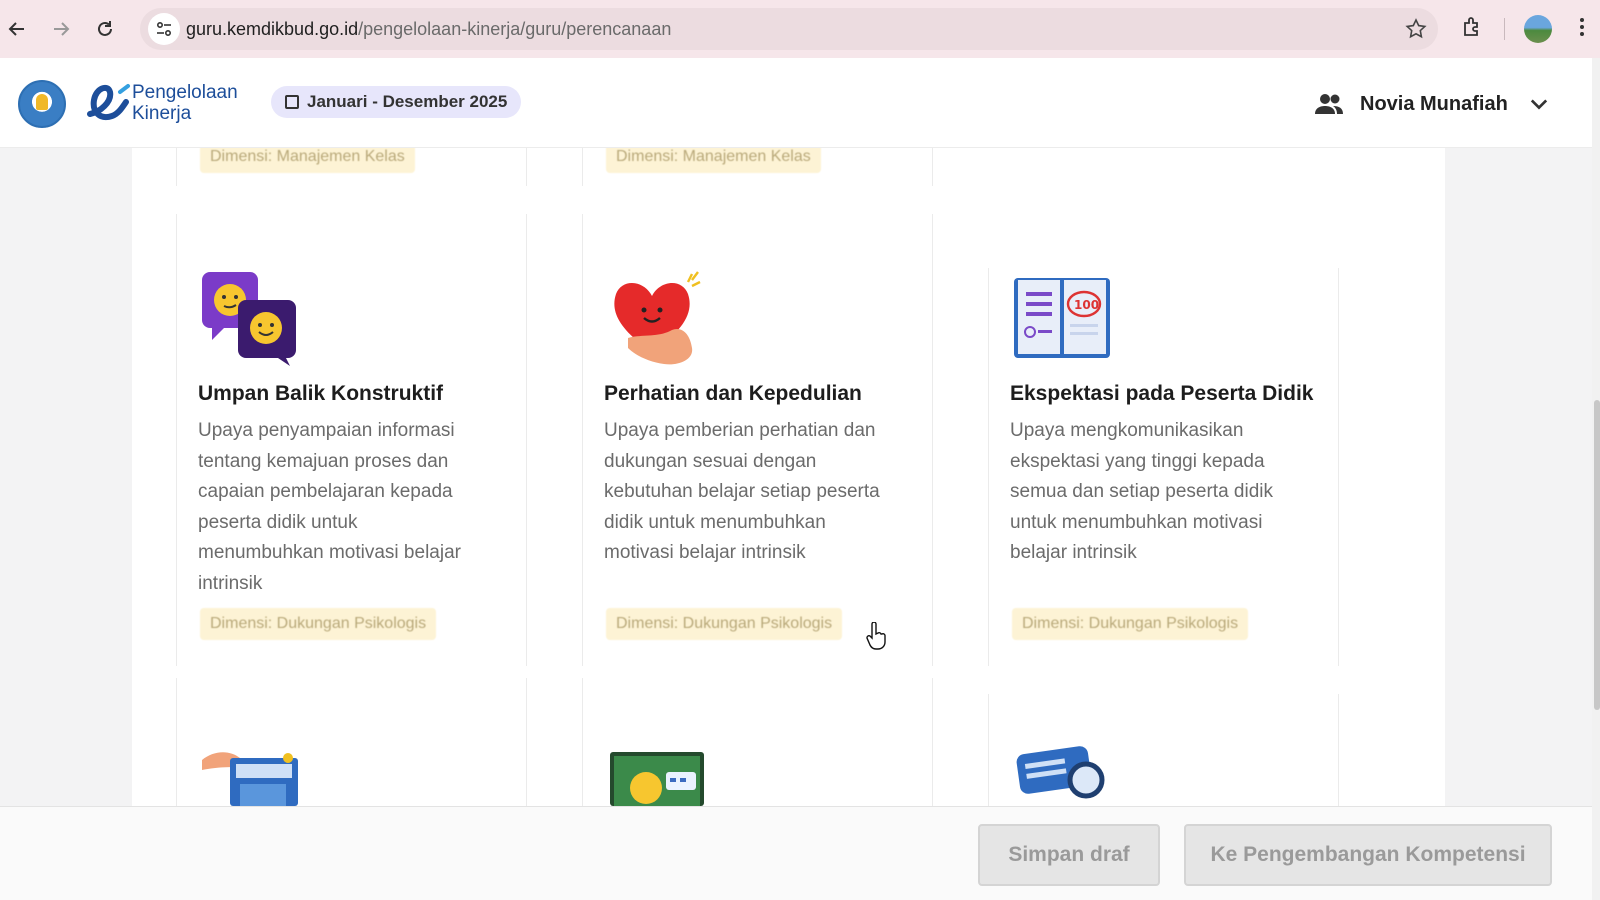 The height and width of the screenshot is (900, 1600). Describe the element at coordinates (1073, 552) in the screenshot. I see `description-line: belajar intrinsik` at that location.